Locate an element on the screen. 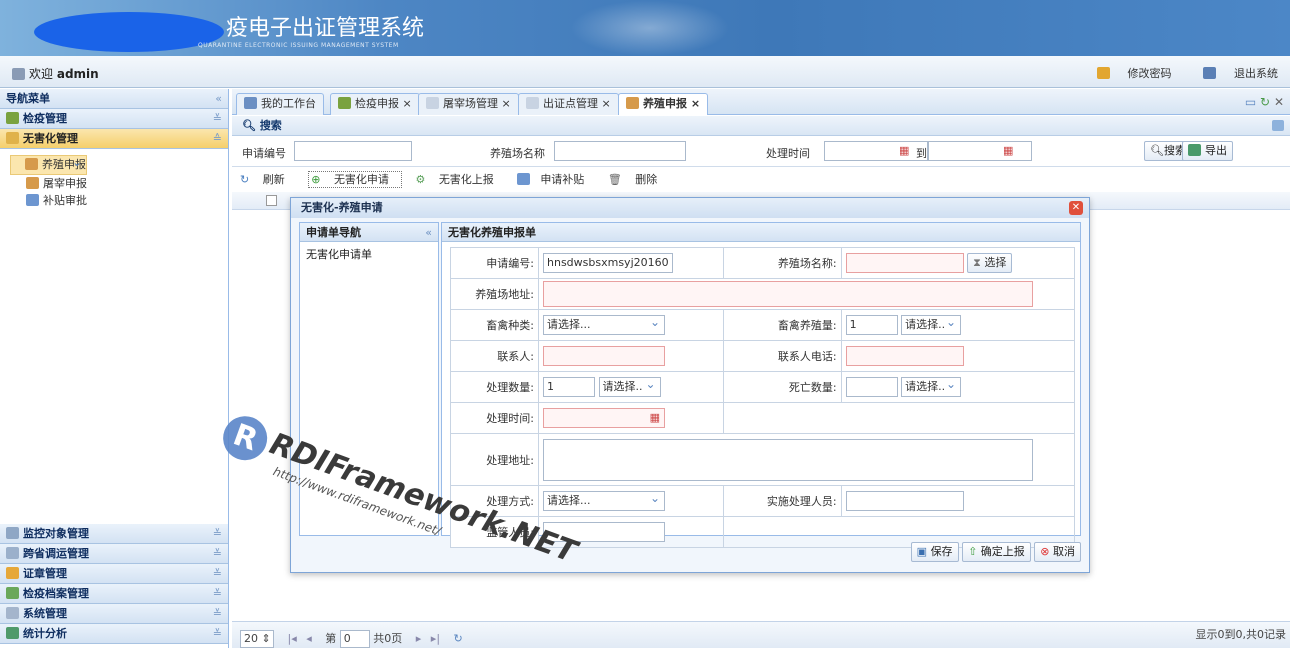  confirm-report-button: ⇧ 确定上报 is located at coordinates (996, 552).